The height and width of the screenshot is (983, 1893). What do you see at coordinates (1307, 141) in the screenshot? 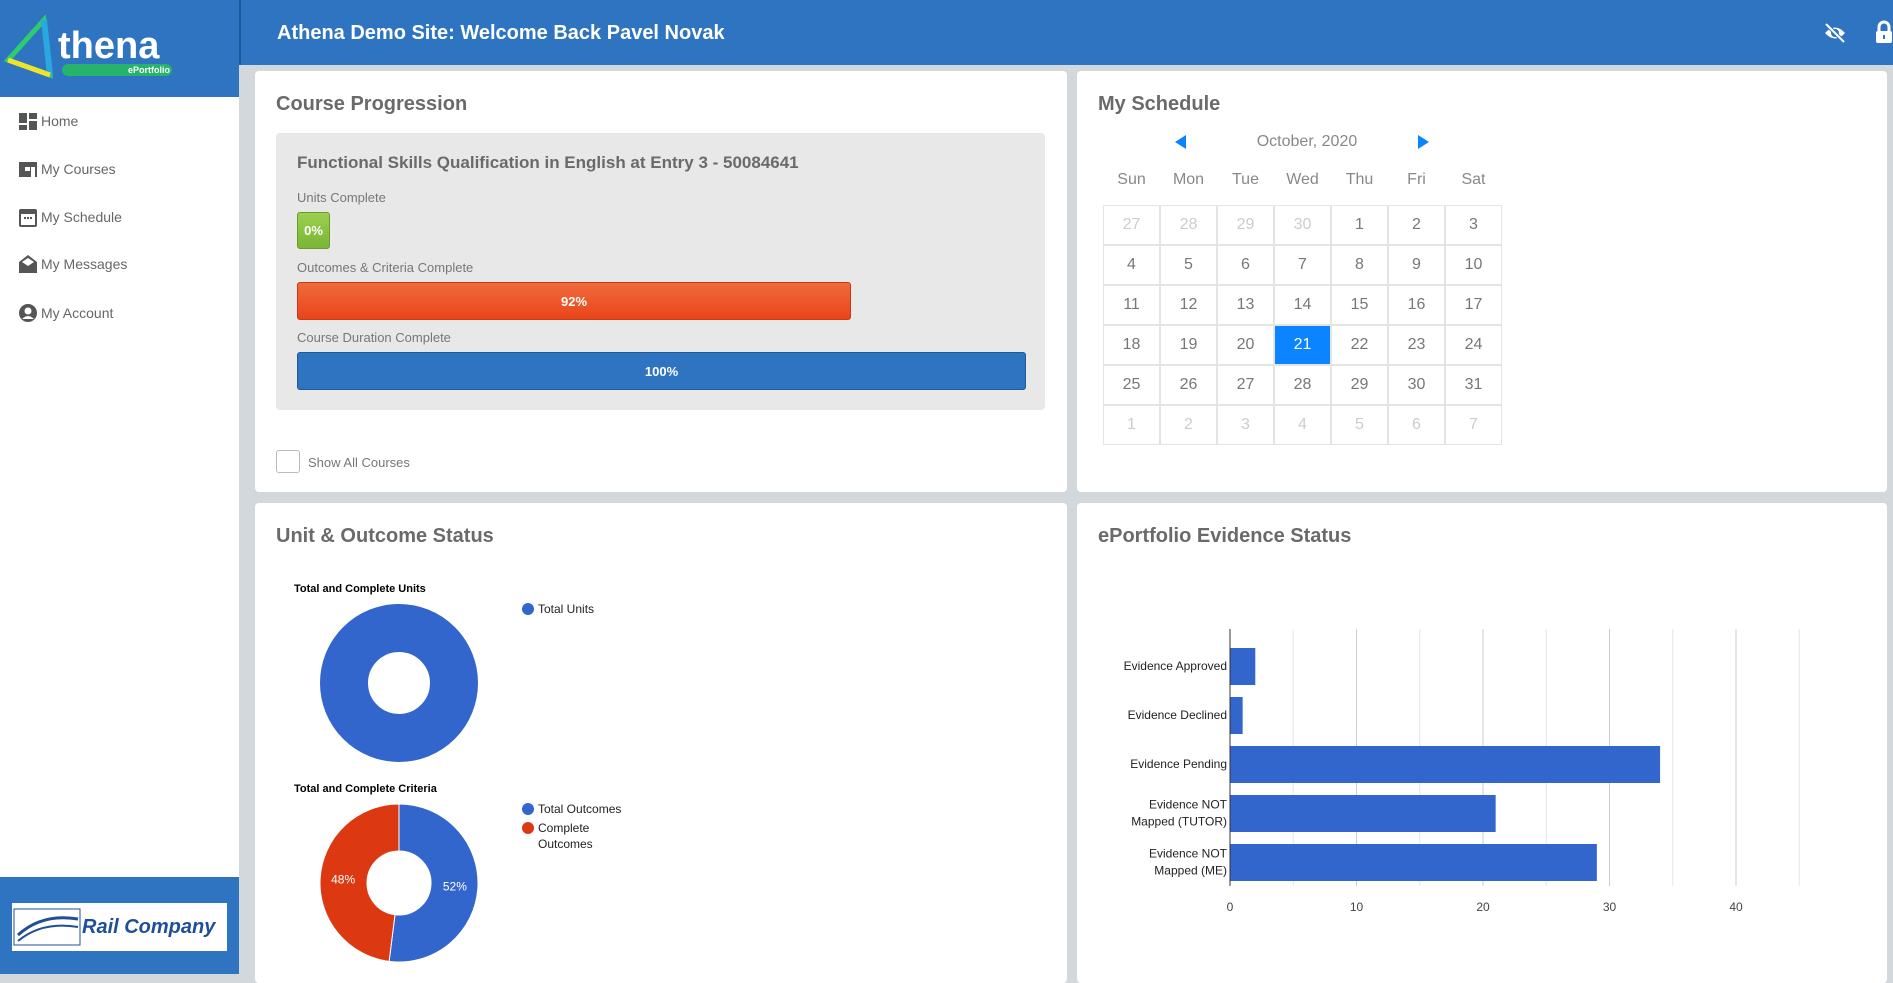
I see `month-label: October, 2020` at bounding box center [1307, 141].